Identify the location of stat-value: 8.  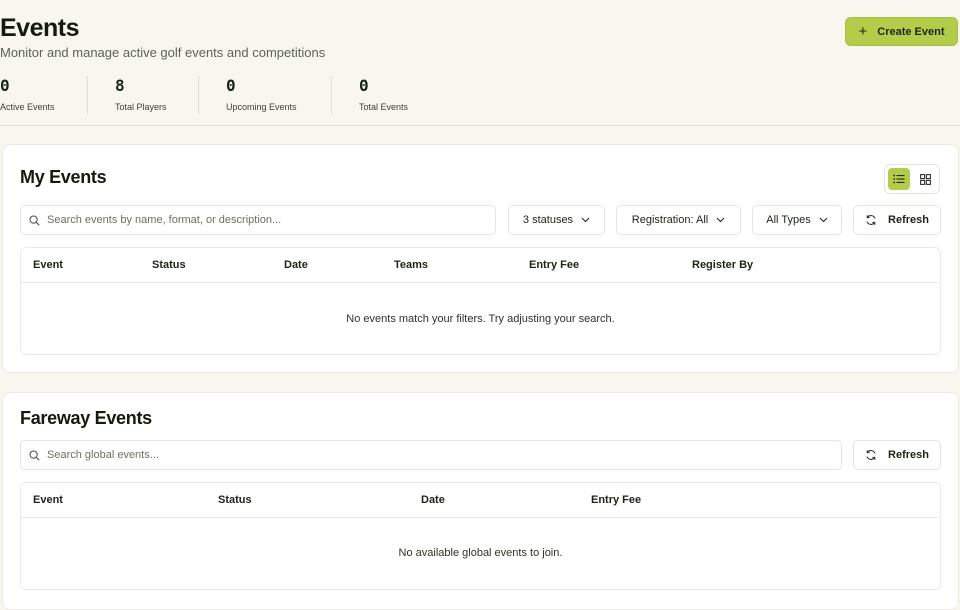
(120, 85).